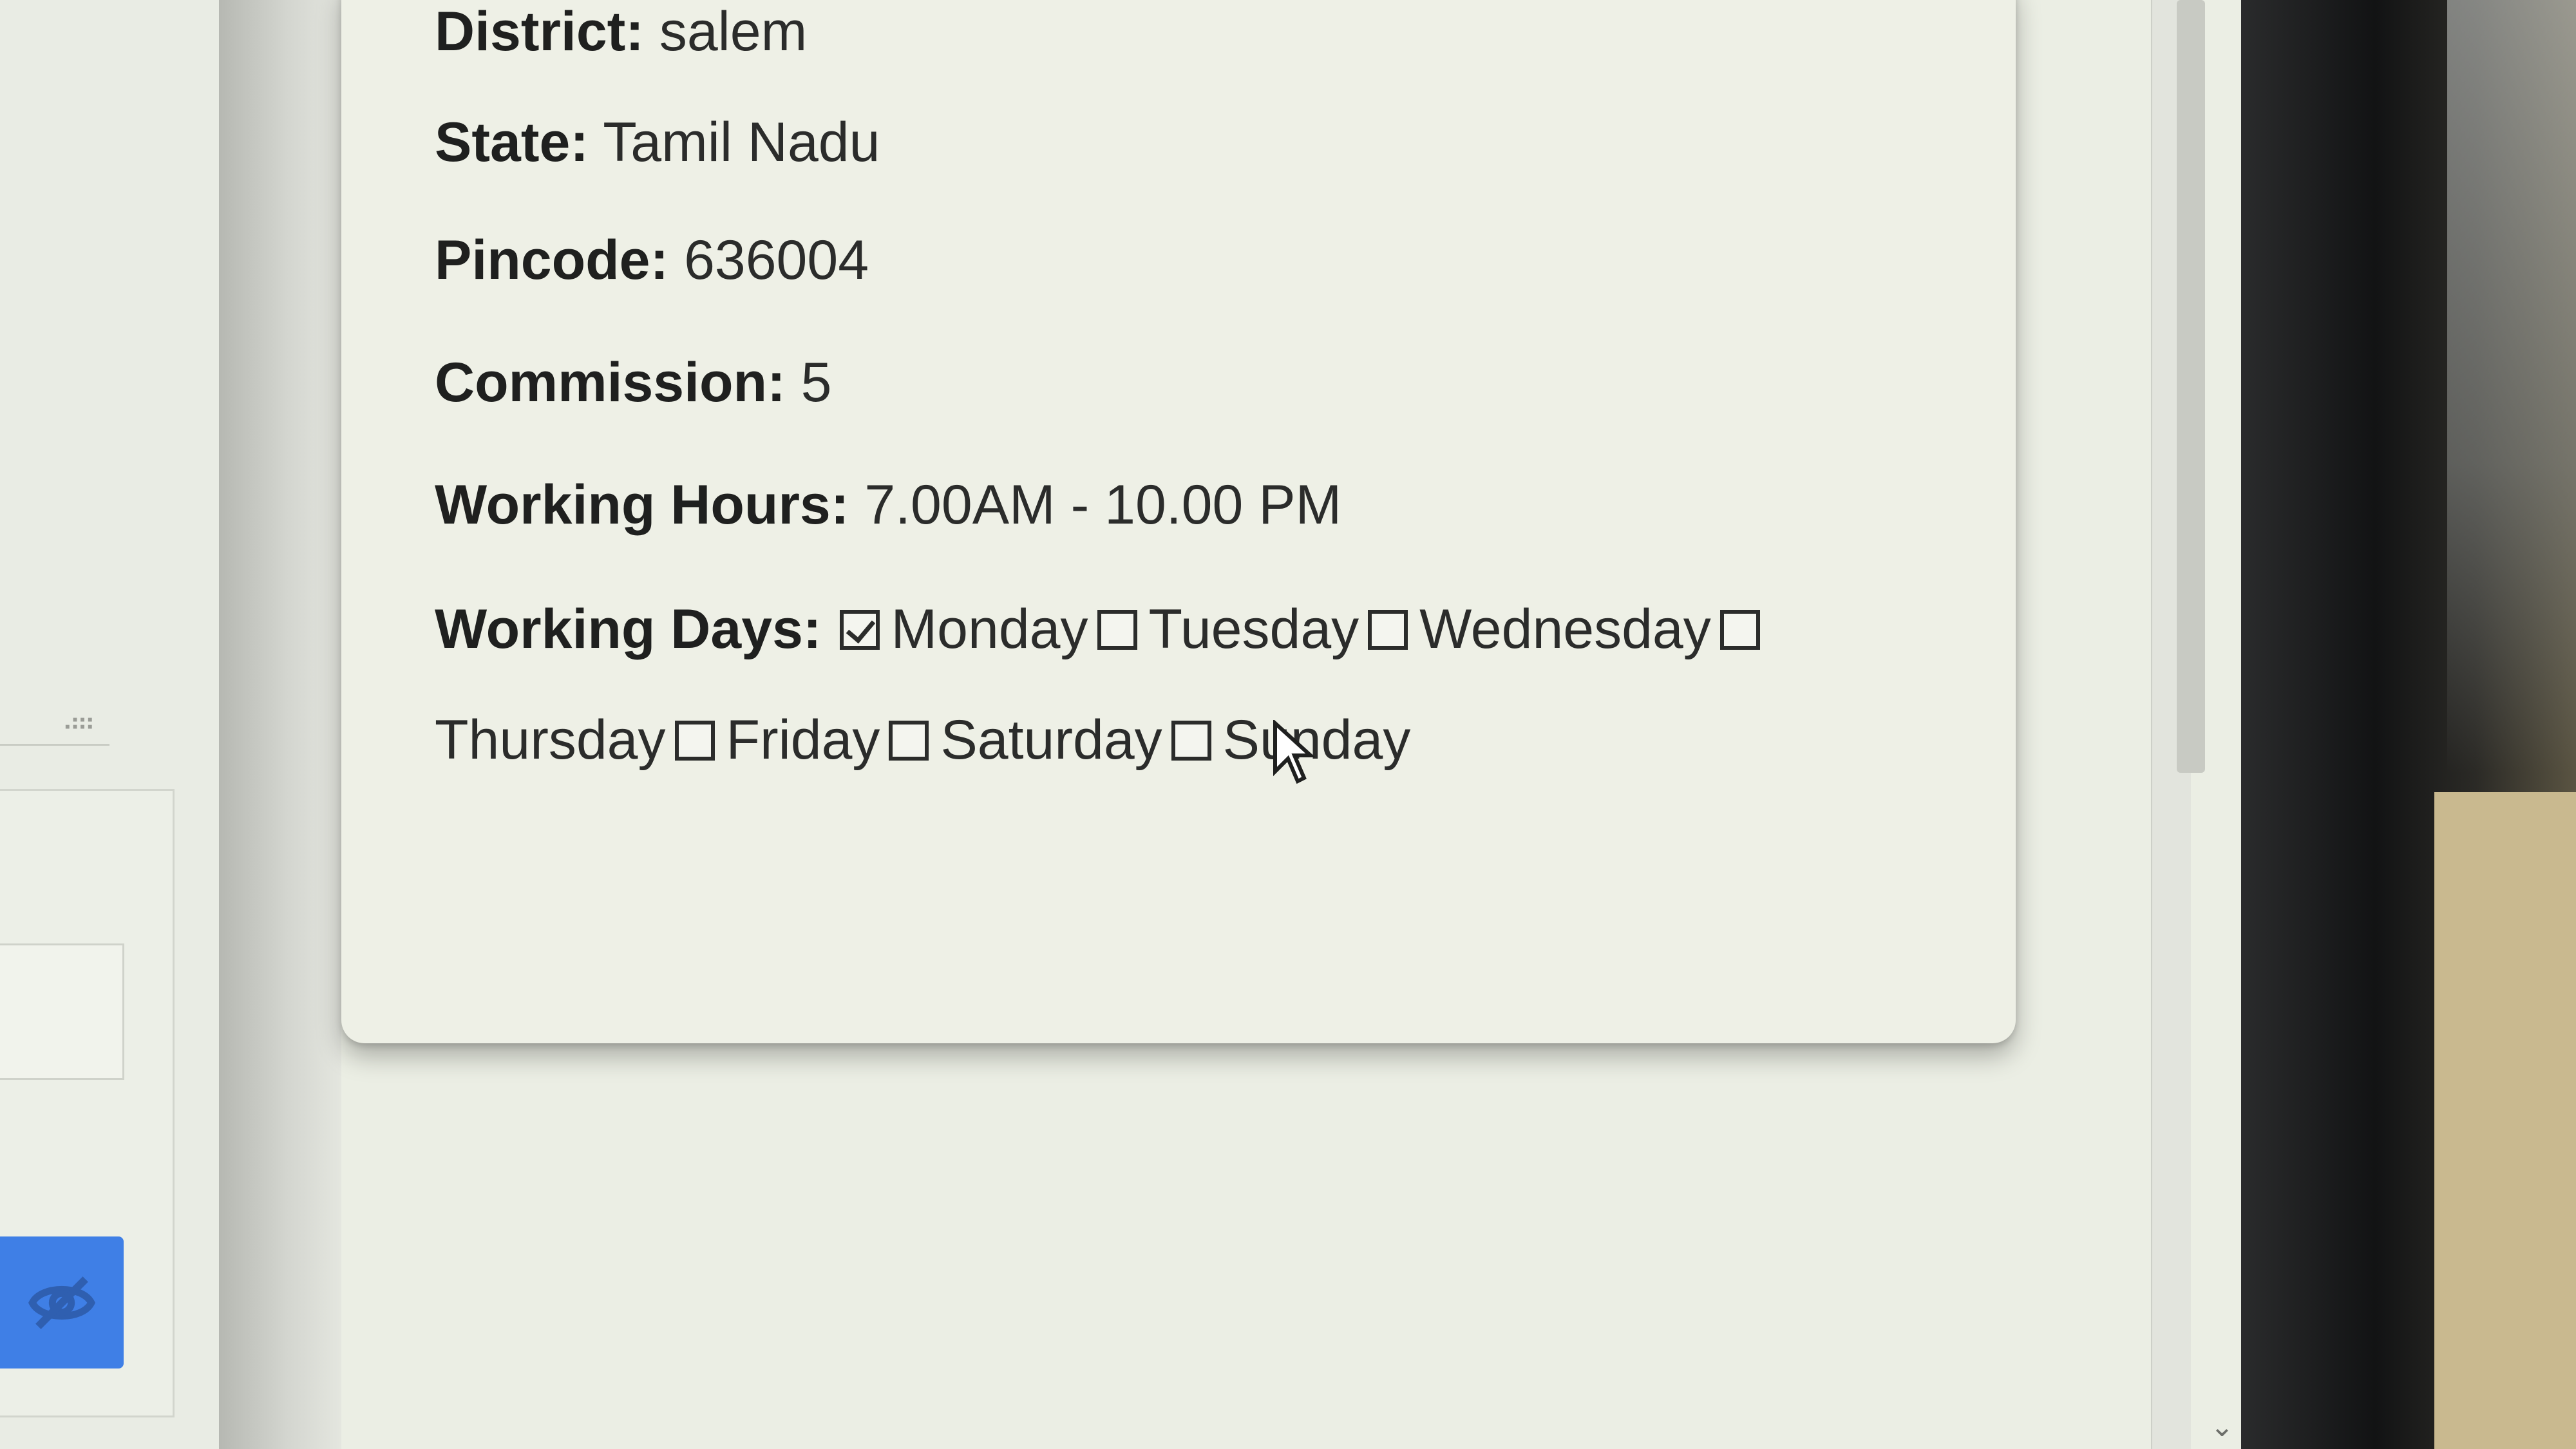 The width and height of the screenshot is (2576, 1449). What do you see at coordinates (54, 745) in the screenshot?
I see `divider` at bounding box center [54, 745].